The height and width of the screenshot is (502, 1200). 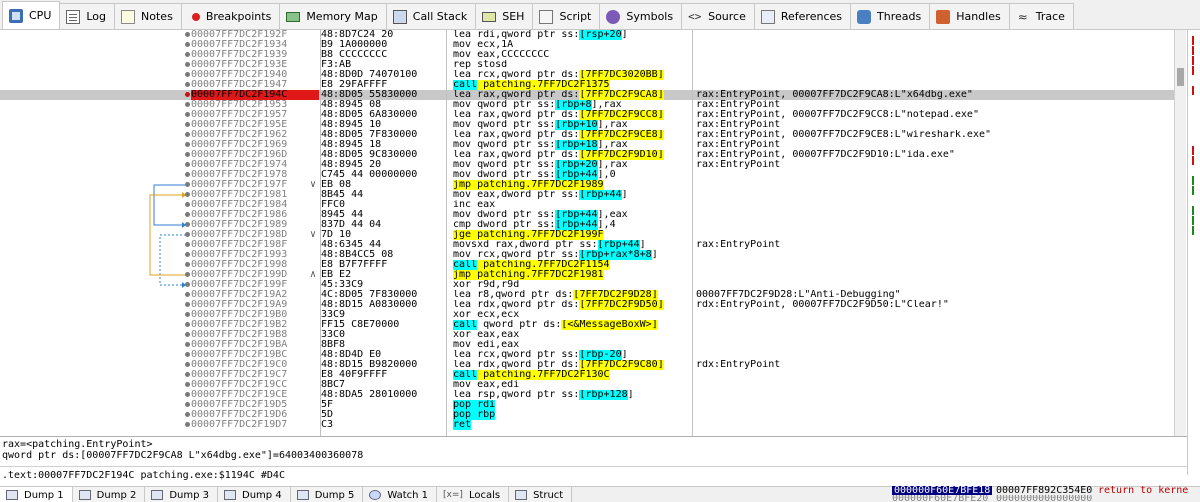 What do you see at coordinates (473, 494) in the screenshot?
I see `tab-locals: [x=] Locals` at bounding box center [473, 494].